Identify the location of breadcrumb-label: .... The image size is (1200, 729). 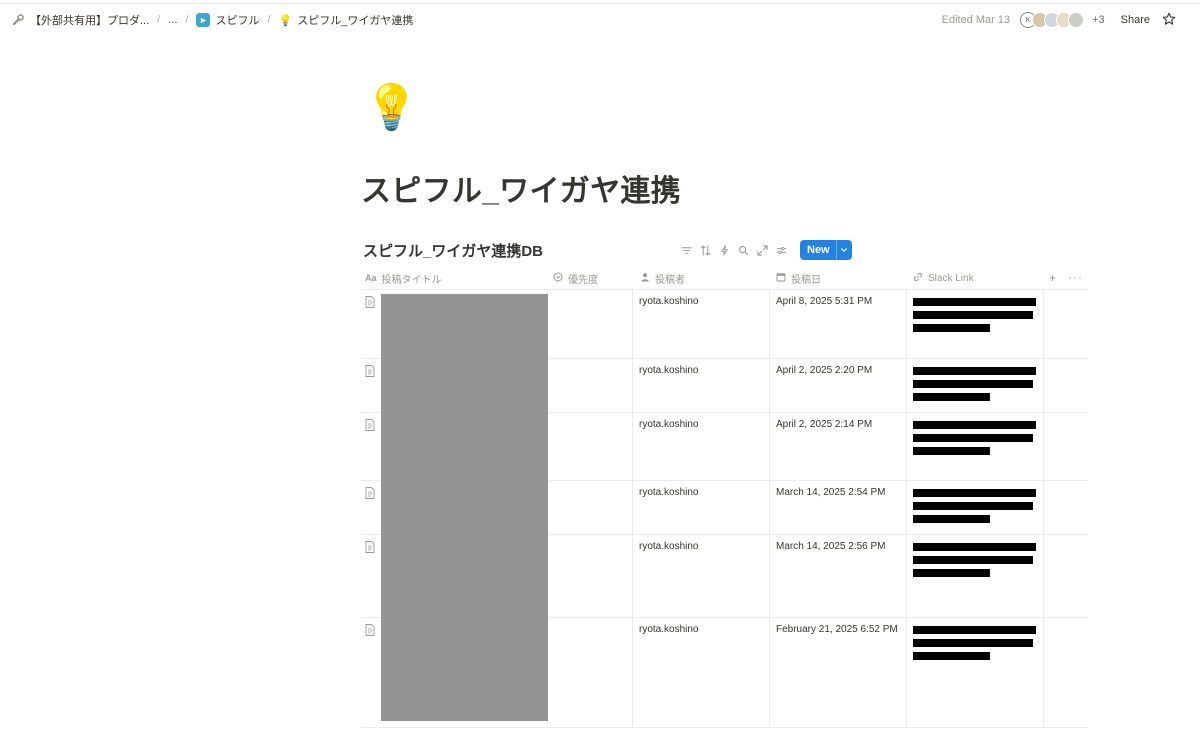
(173, 20).